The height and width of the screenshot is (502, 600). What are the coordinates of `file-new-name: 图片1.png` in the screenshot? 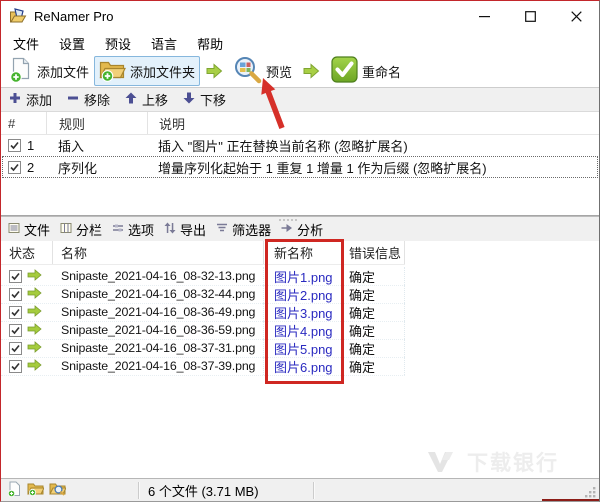 It's located at (304, 276).